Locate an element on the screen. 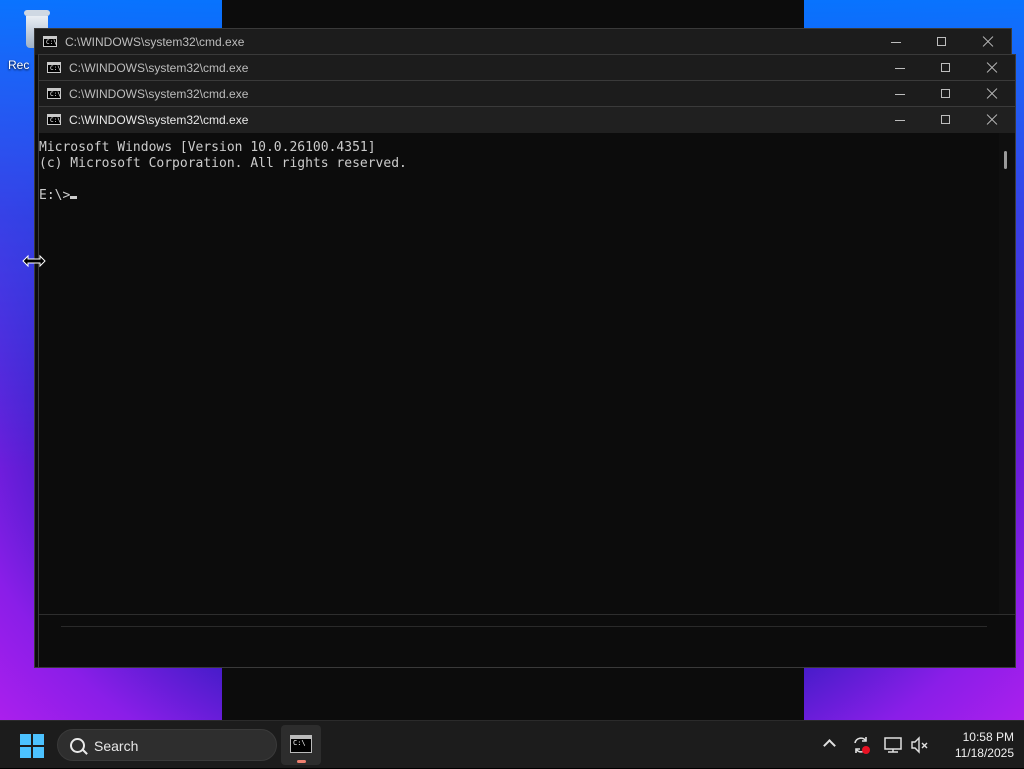  search-icon is located at coordinates (77, 745).